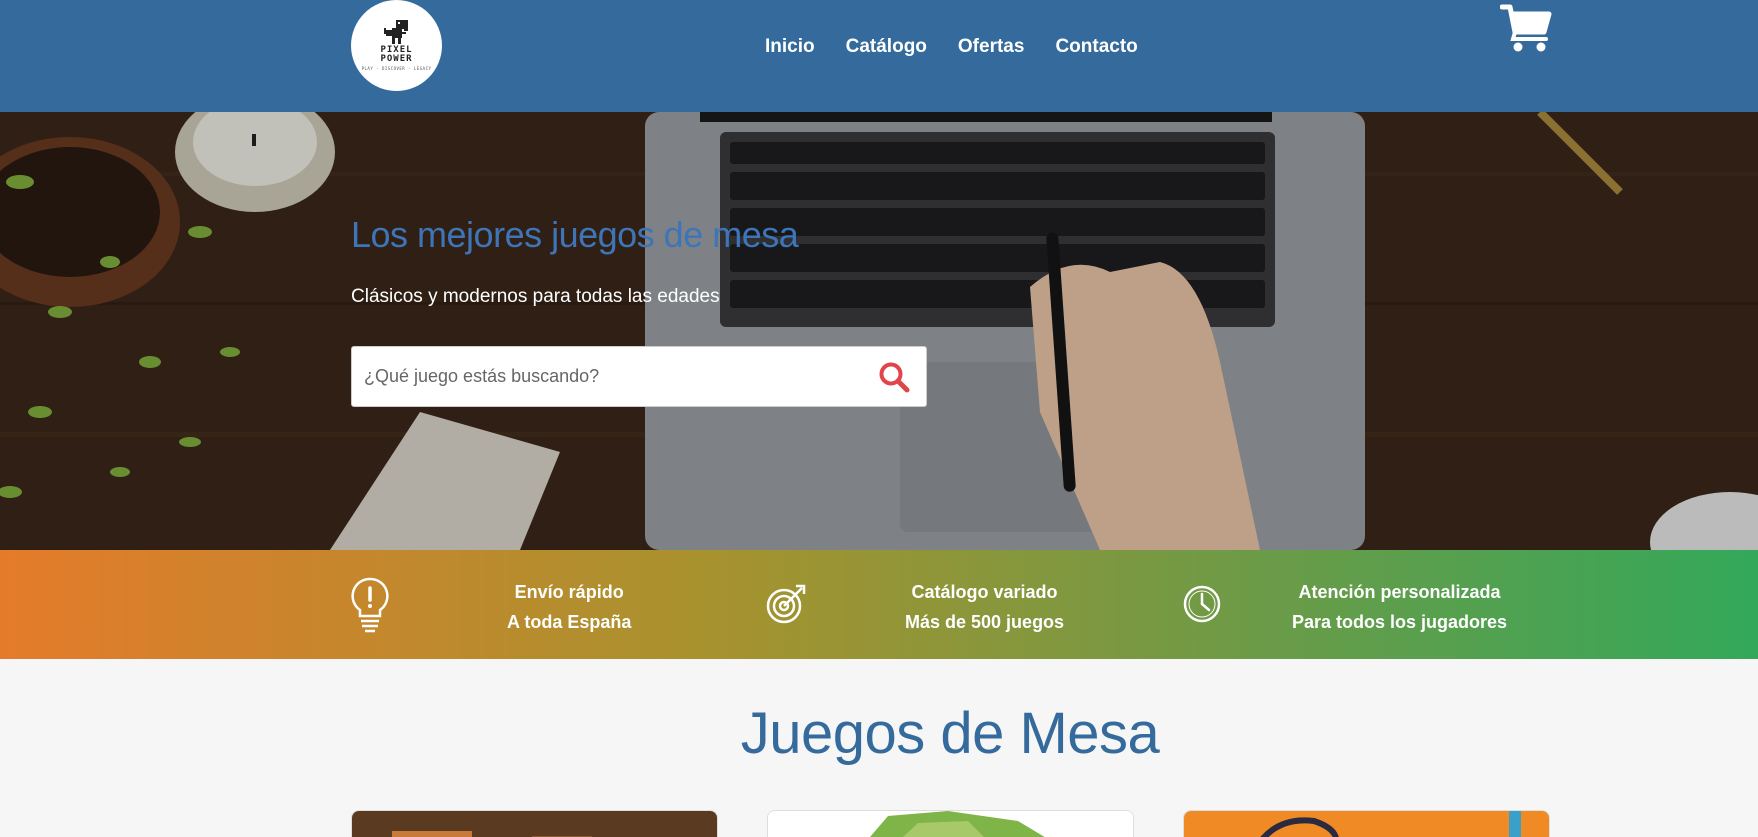 The height and width of the screenshot is (837, 1758). What do you see at coordinates (786, 604) in the screenshot?
I see `target-icon` at bounding box center [786, 604].